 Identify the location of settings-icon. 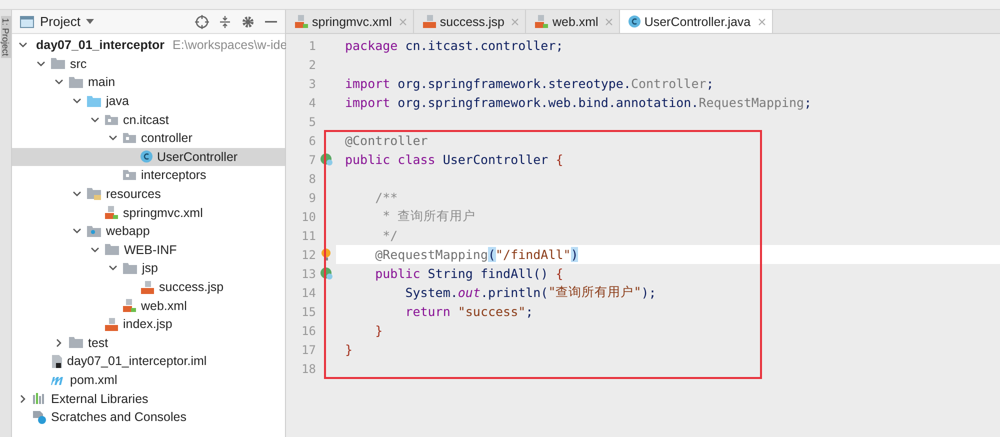
(248, 21).